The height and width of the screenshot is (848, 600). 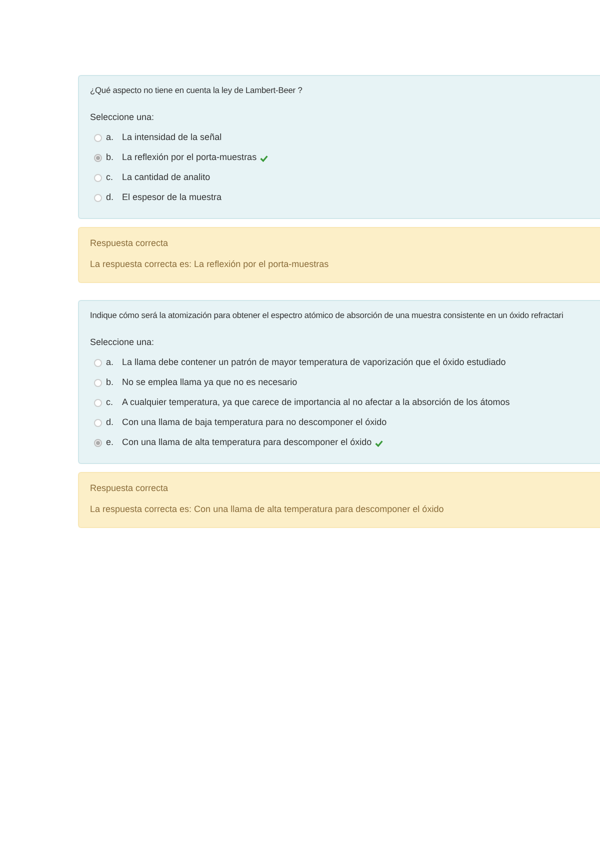 I want to click on option-text: No se emplea llama ya que no es necesario, so click(x=210, y=383).